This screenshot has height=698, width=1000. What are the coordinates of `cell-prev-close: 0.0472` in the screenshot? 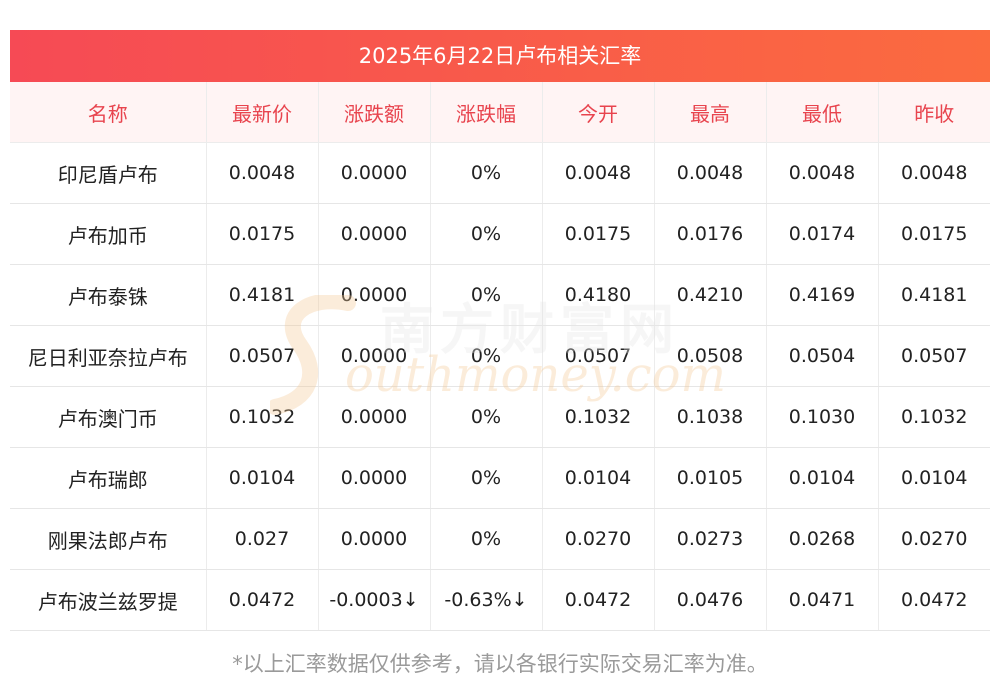 It's located at (934, 600).